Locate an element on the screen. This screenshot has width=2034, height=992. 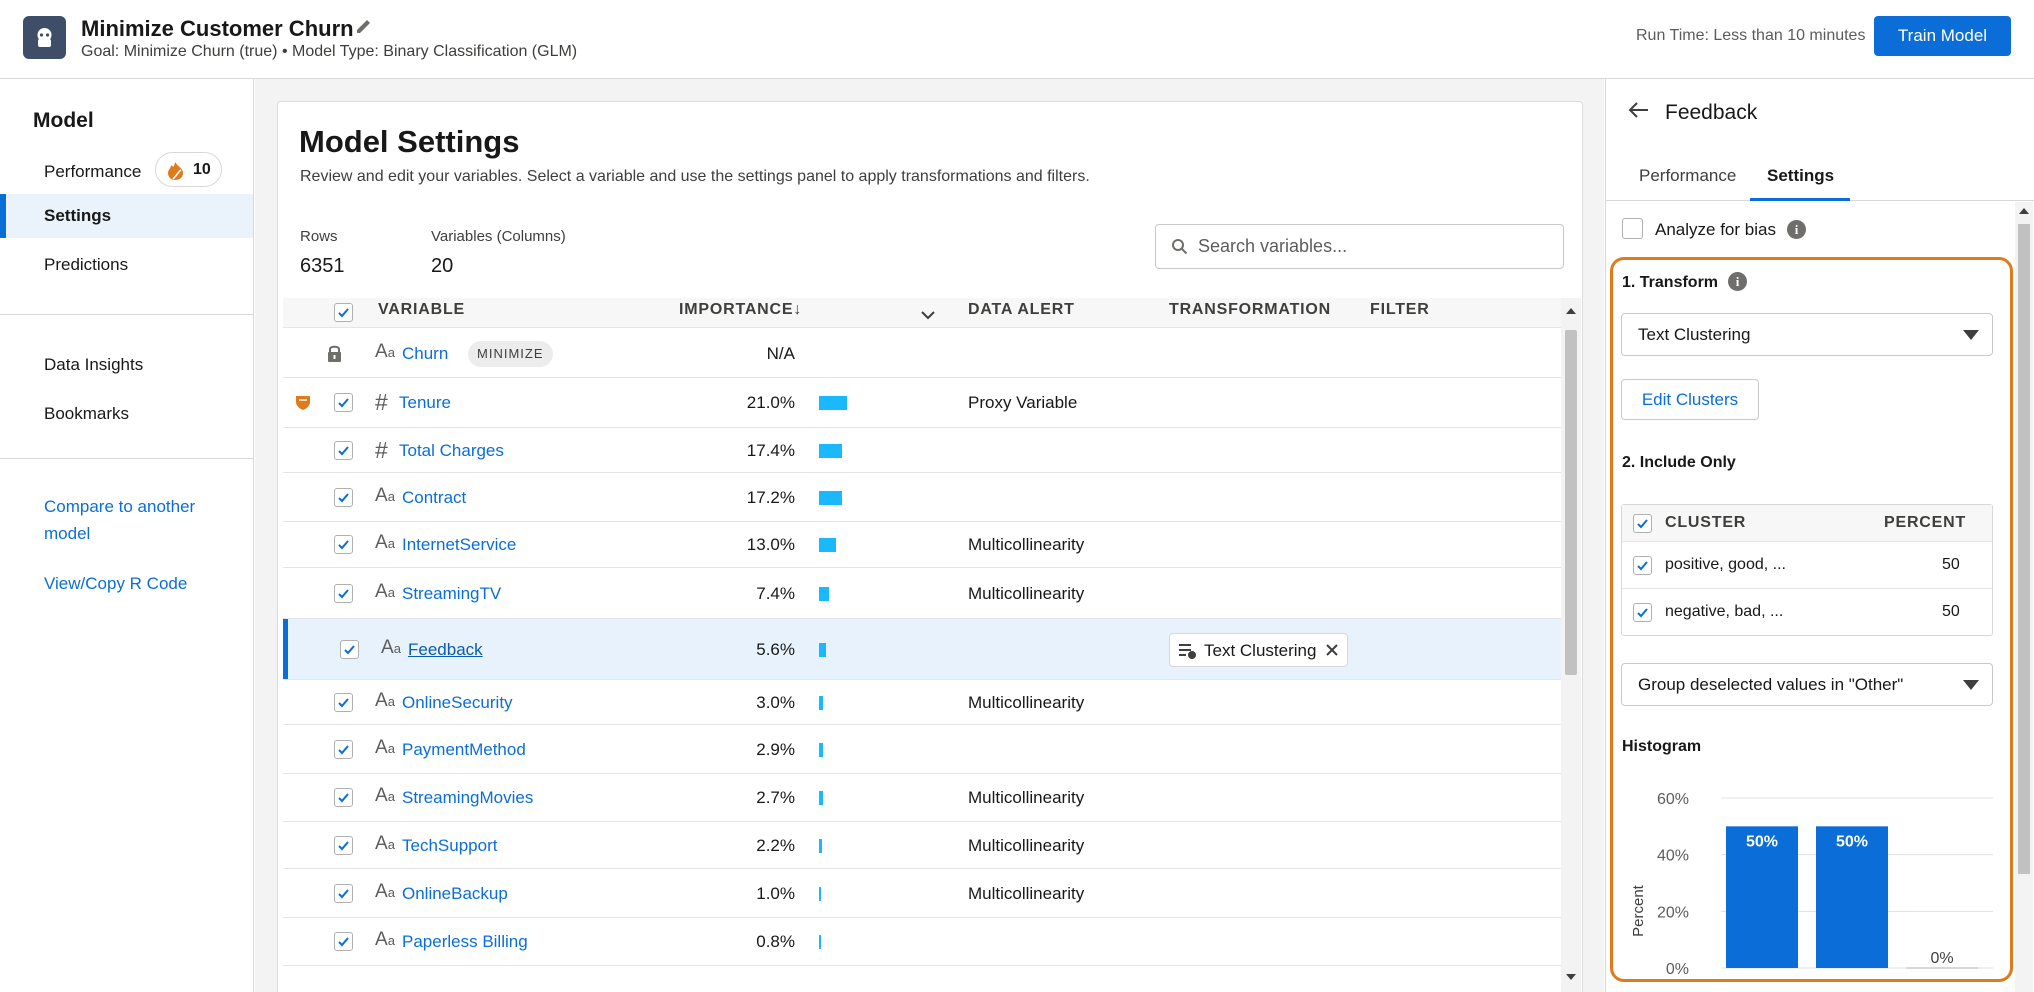
table-row: Aa OnlineBackup 1.0% Multicollinearity is located at coordinates (924, 893).